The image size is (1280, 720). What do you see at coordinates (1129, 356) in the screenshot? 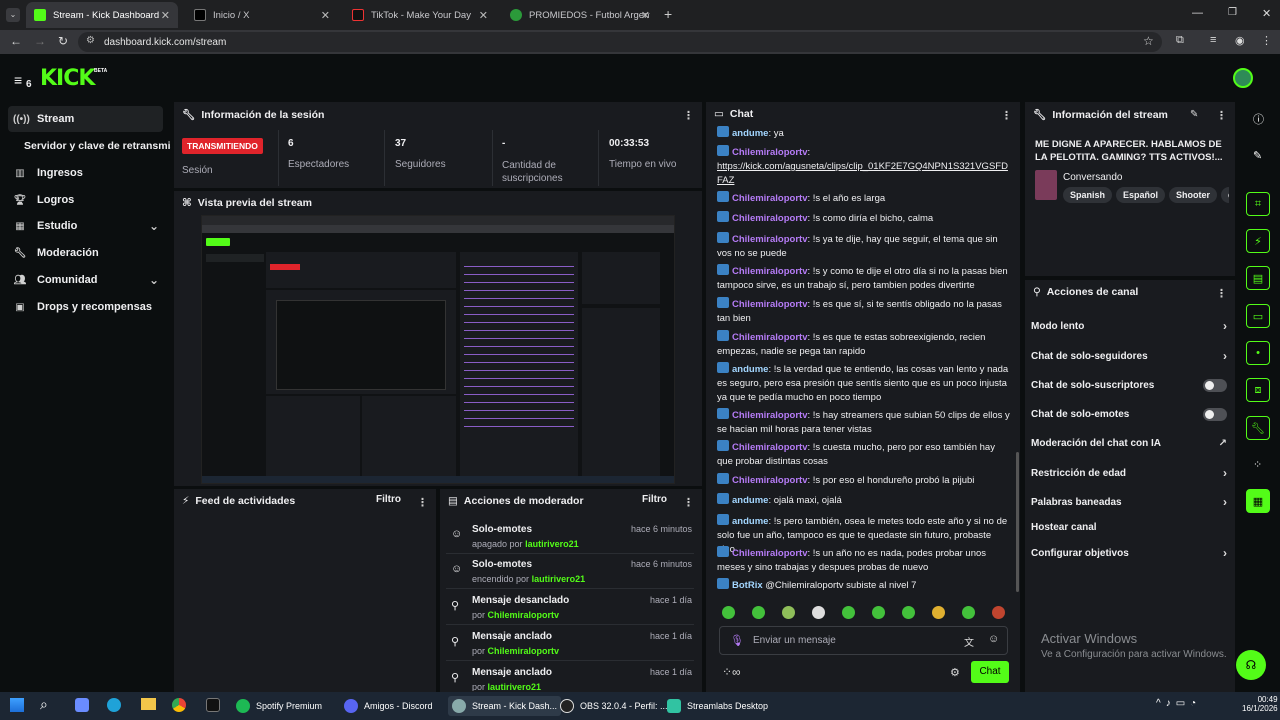
I see `action-followers-only: Chat de solo-seguidores ›` at bounding box center [1129, 356].